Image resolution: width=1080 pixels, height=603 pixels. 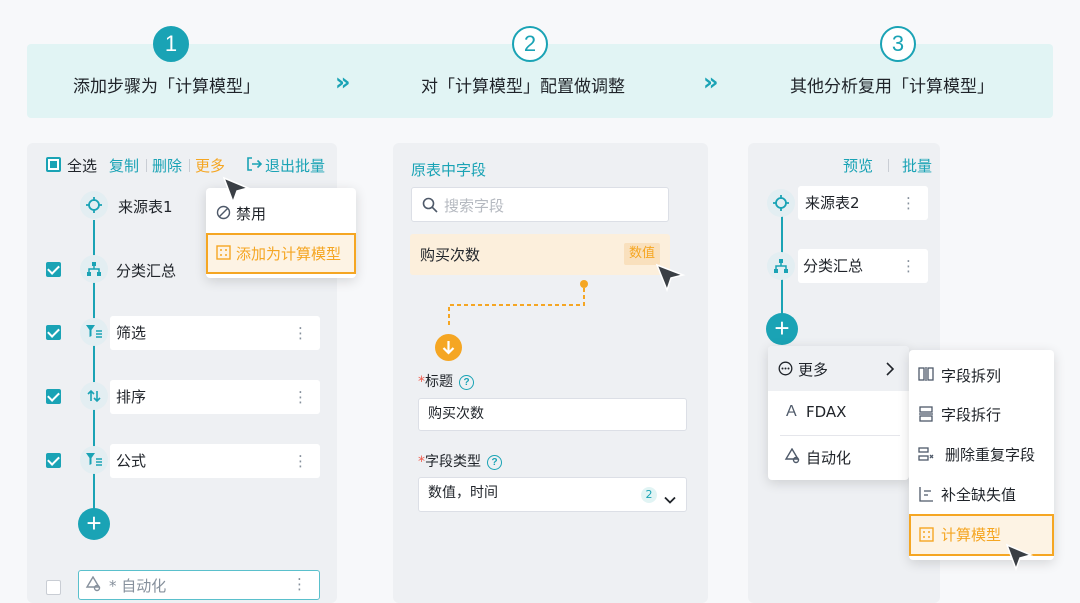 What do you see at coordinates (53, 164) in the screenshot?
I see `select-all-checkbox` at bounding box center [53, 164].